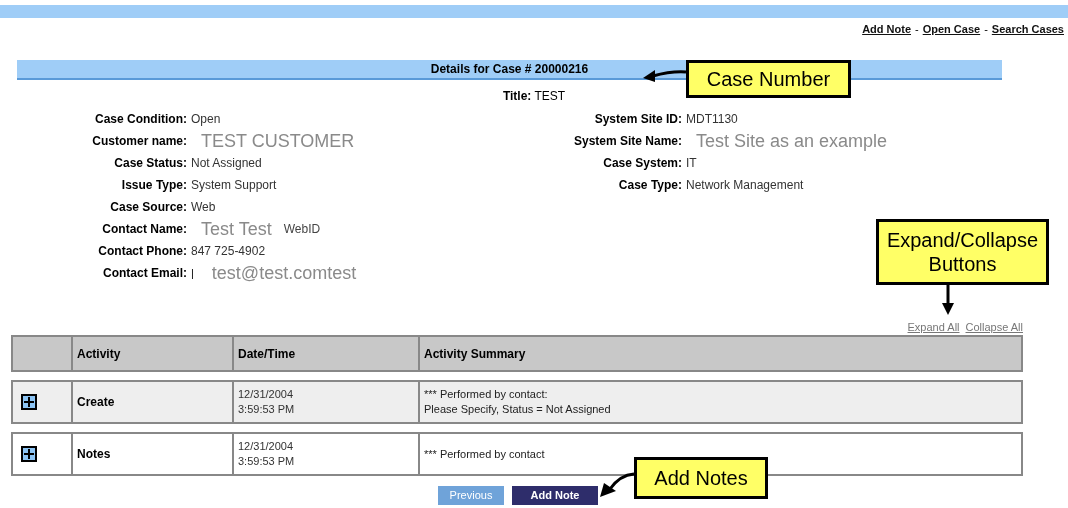 This screenshot has width=1068, height=508. Describe the element at coordinates (226, 163) in the screenshot. I see `field-value: Not Assigned` at that location.